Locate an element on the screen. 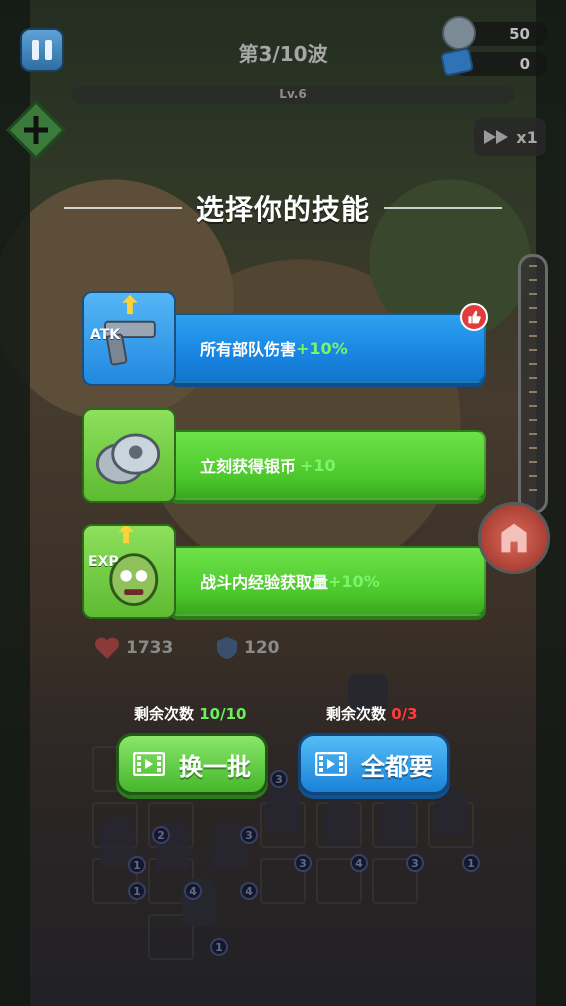 This screenshot has width=566, height=1006. refresh-remaining: 剩余次数 10/10 is located at coordinates (190, 713).